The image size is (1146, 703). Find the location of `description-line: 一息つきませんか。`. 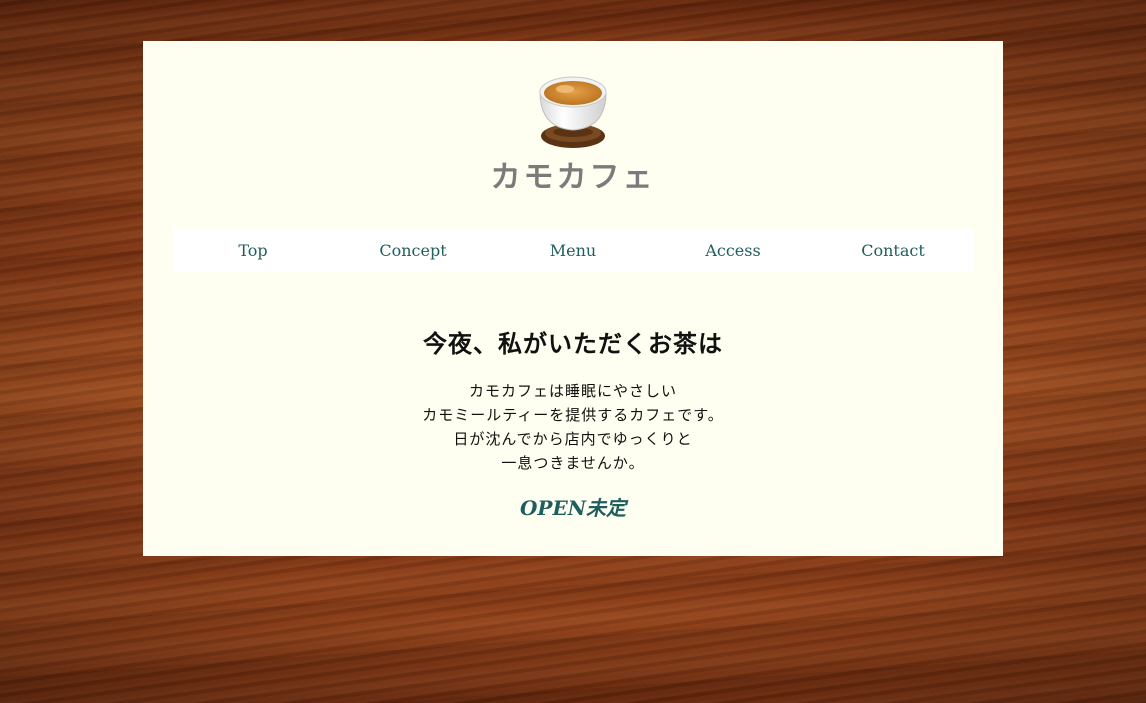

description-line: 一息つきませんか。 is located at coordinates (573, 463).